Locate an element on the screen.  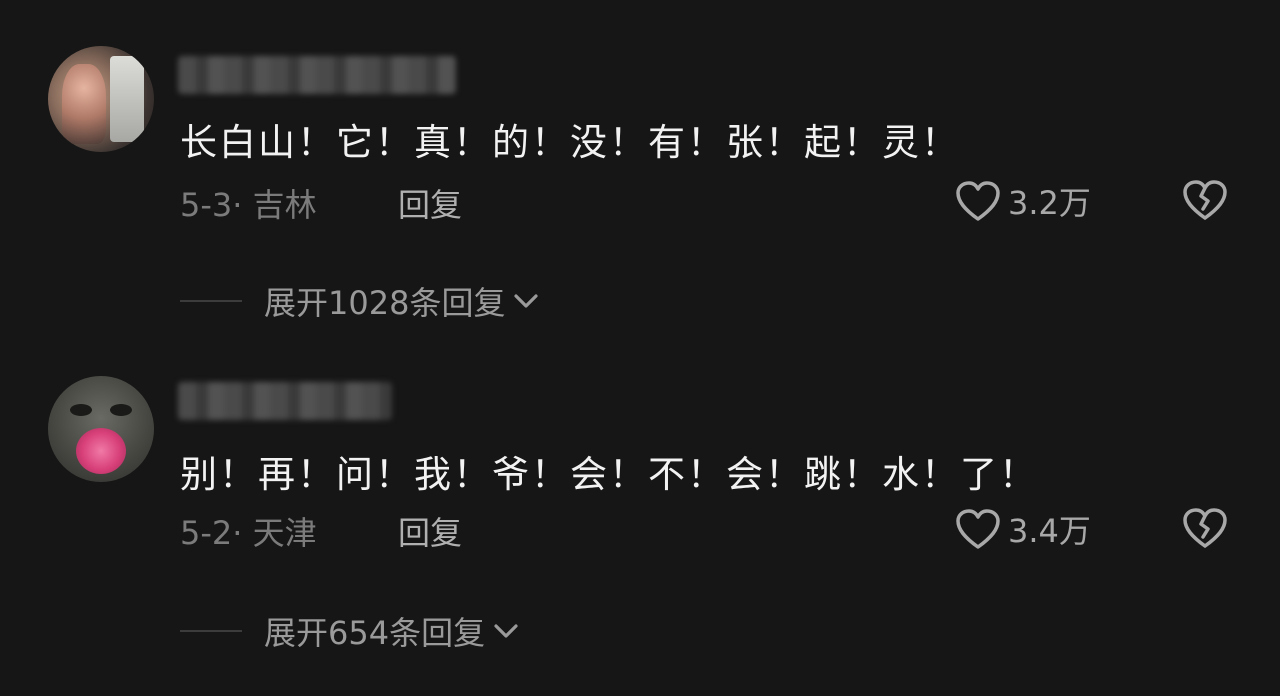
expand-label: 展开1028条回复 is located at coordinates (385, 303).